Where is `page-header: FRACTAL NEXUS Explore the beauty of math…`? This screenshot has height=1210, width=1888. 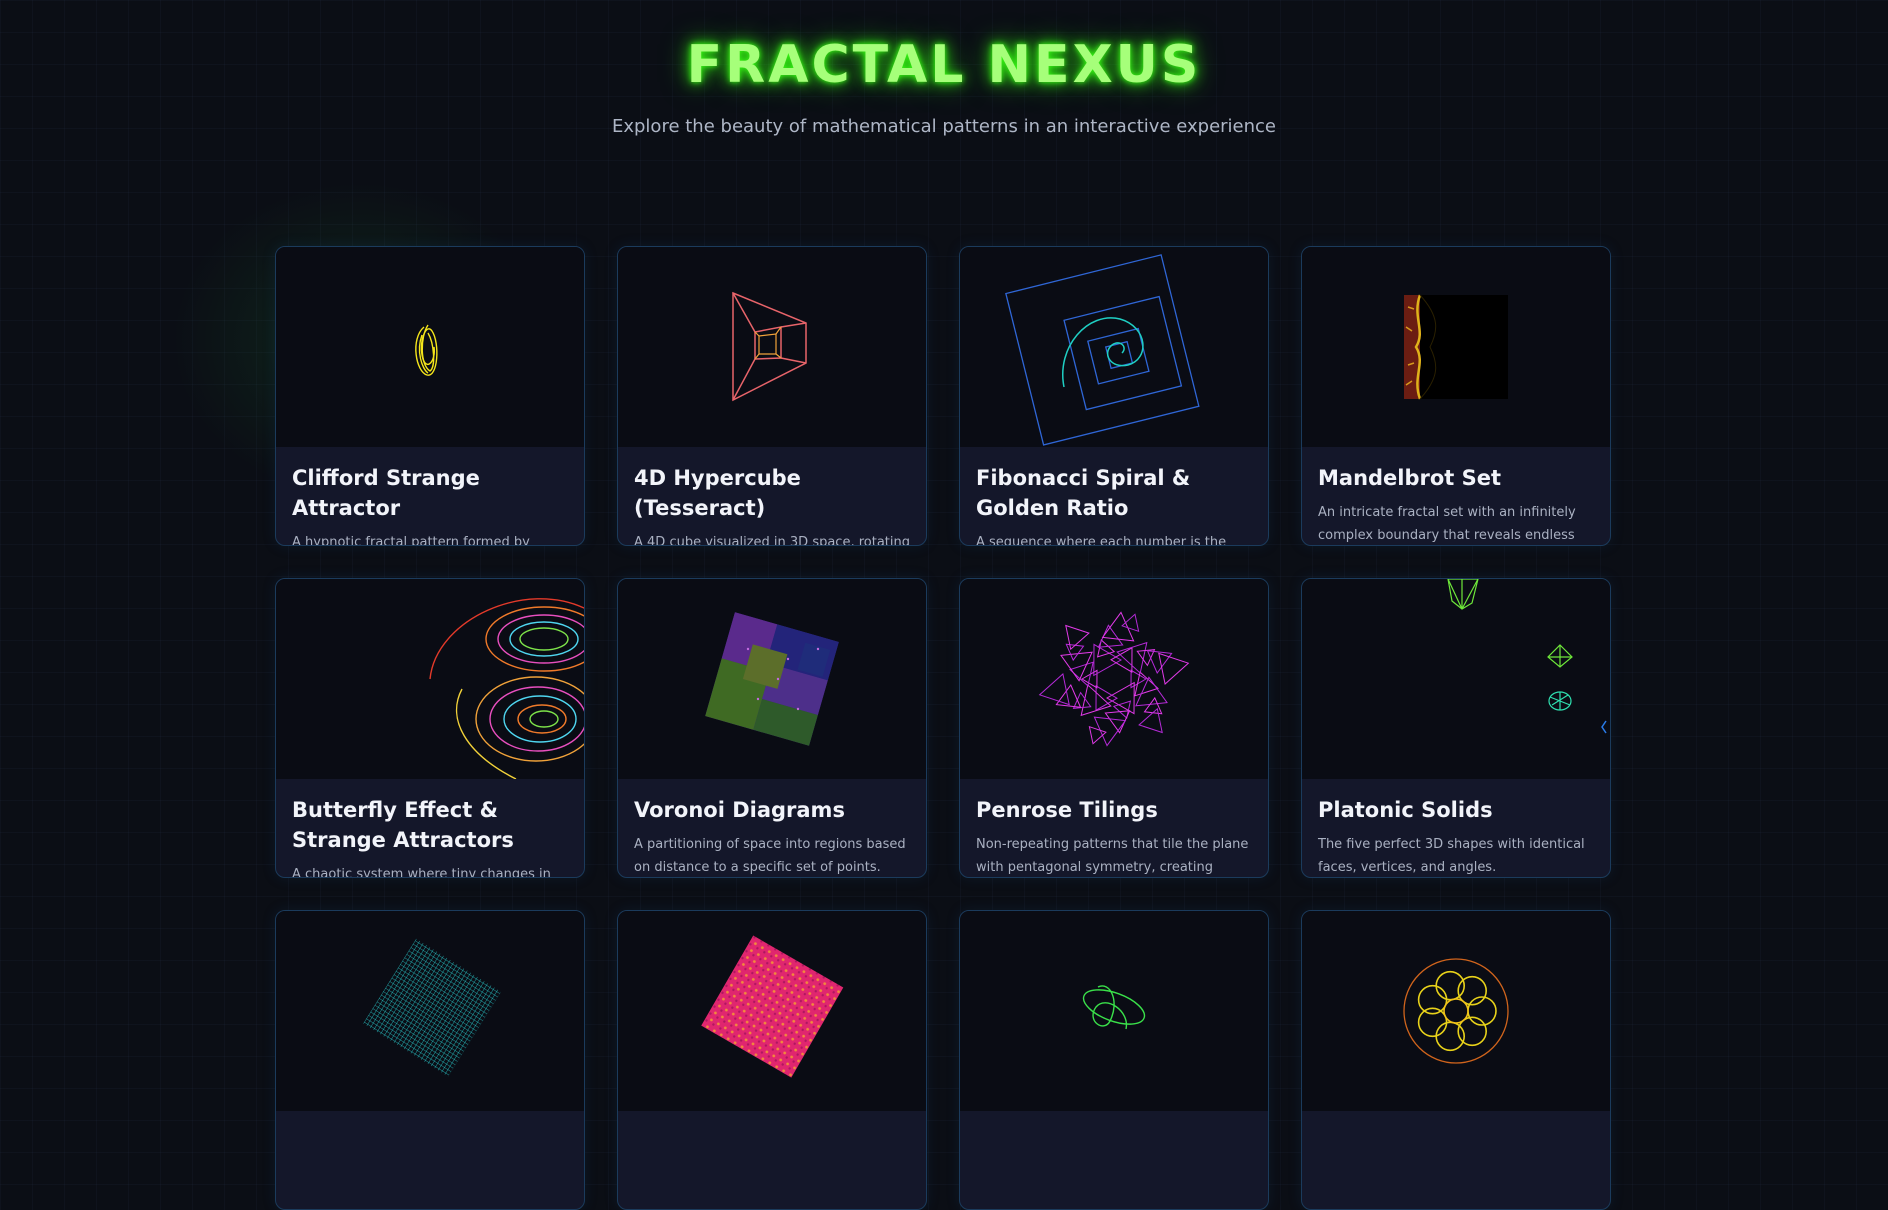
page-header: FRACTAL NEXUS Explore the beauty of math… is located at coordinates (944, 70).